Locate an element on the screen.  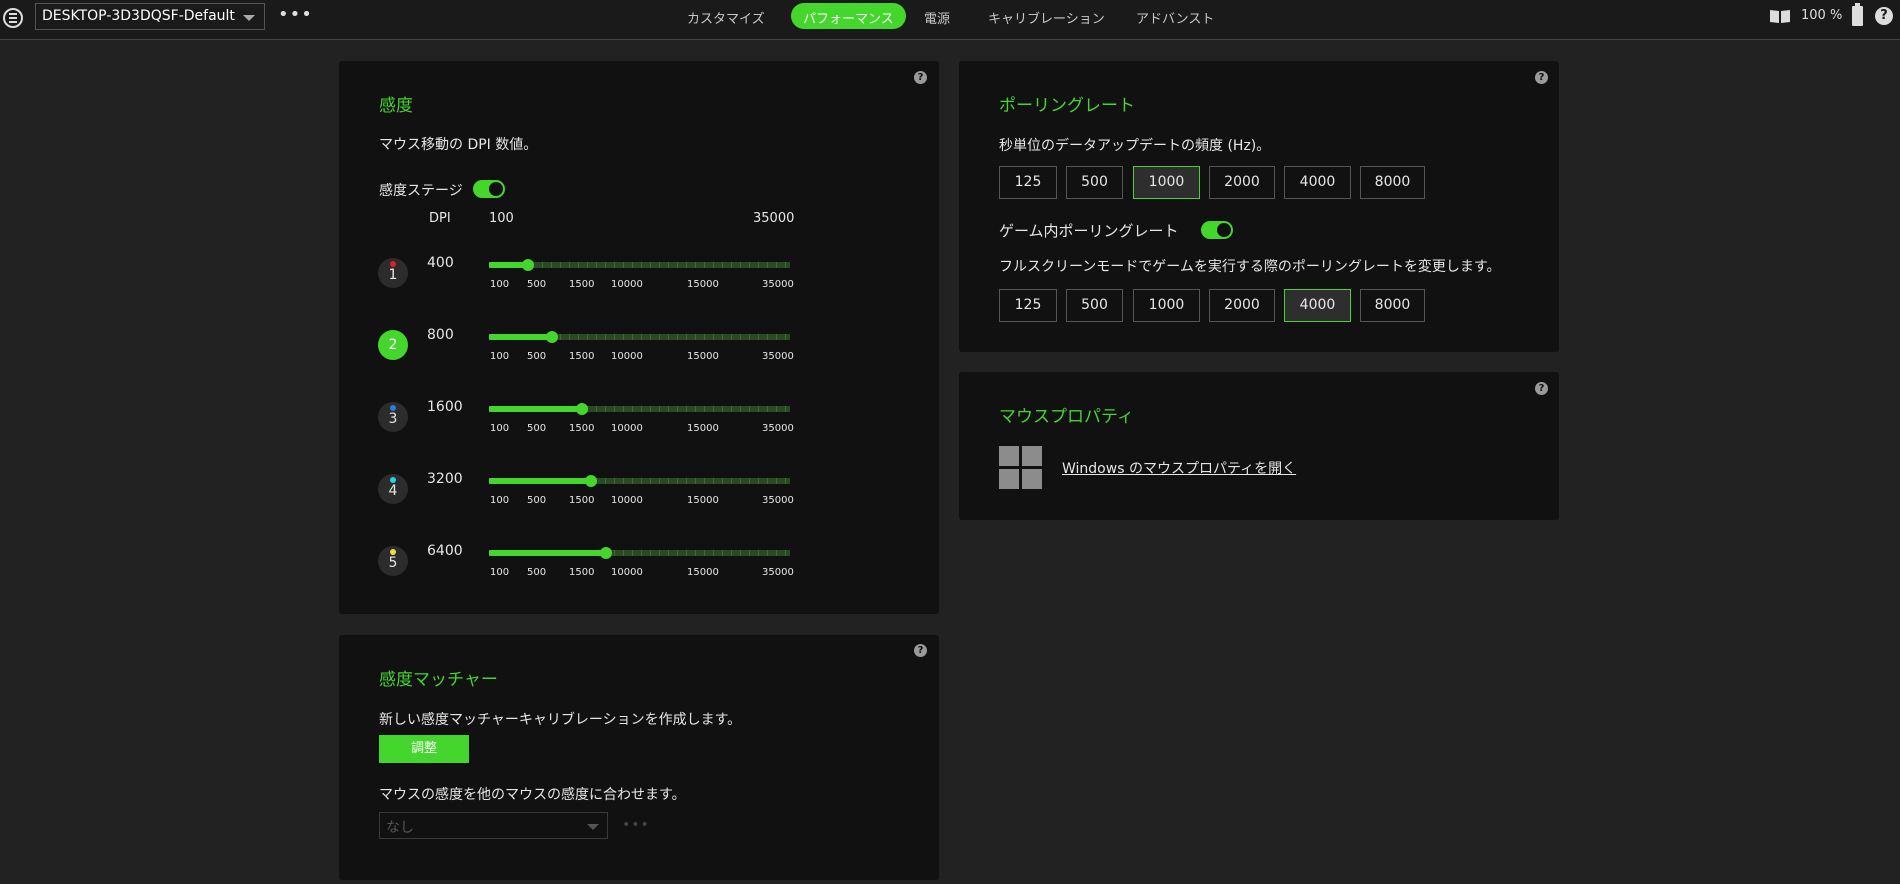
tab-calibration: キャリブレーション is located at coordinates (1046, 16).